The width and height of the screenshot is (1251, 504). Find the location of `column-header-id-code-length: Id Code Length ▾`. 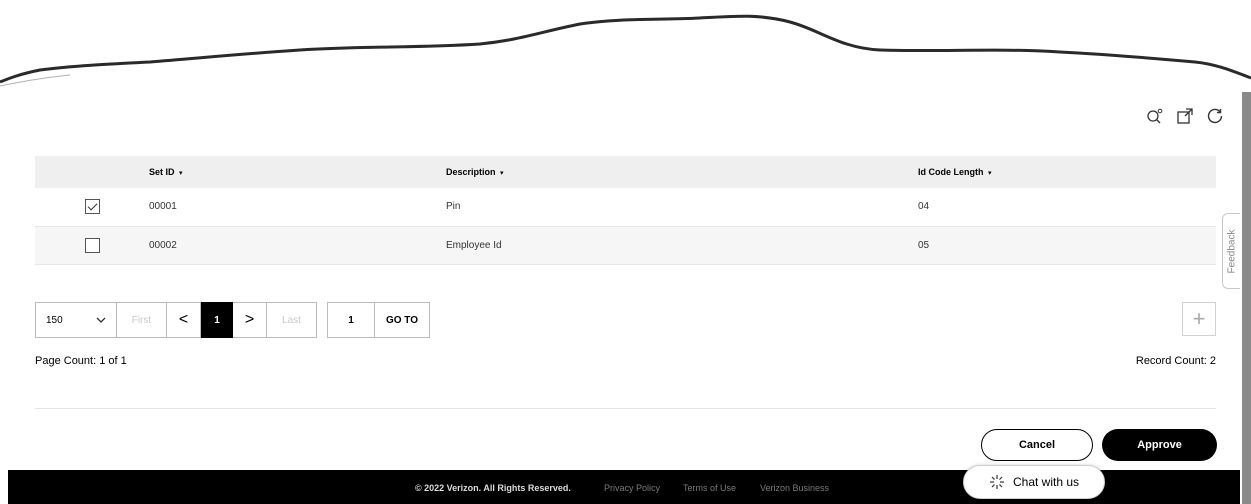

column-header-id-code-length: Id Code Length ▾ is located at coordinates (1067, 172).